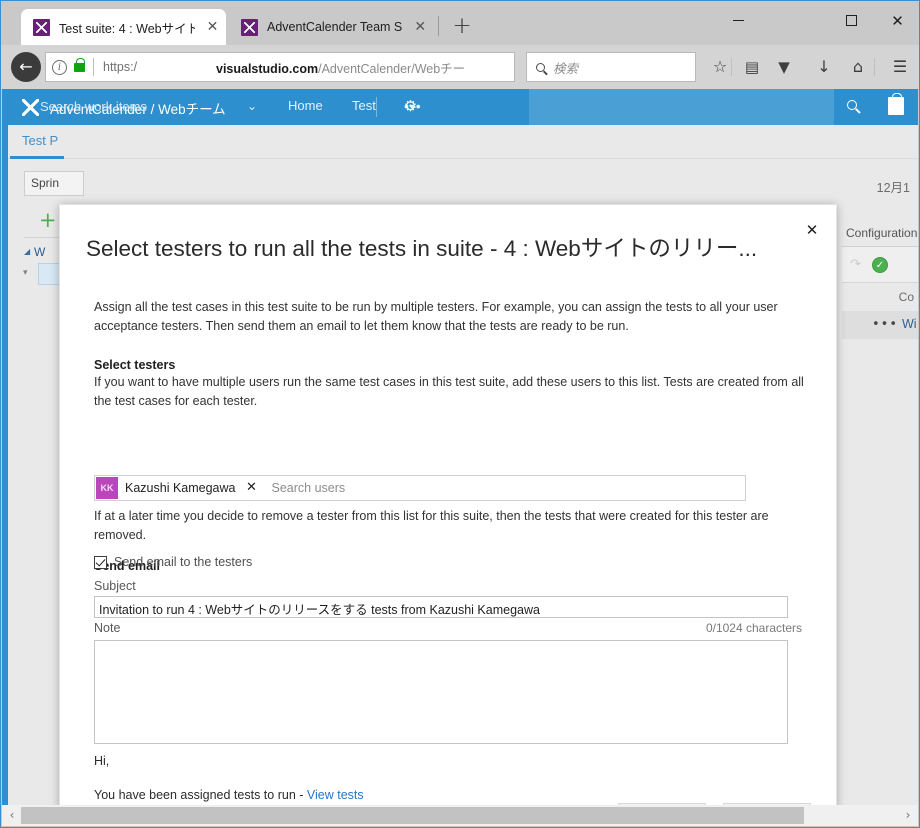  I want to click on window-minimize-button, so click(738, 21).